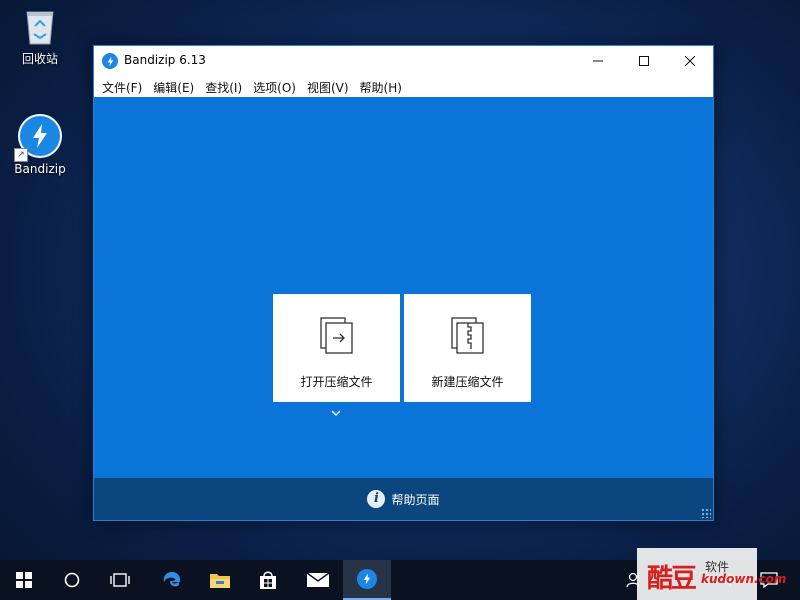  I want to click on cortana-icon, so click(72, 580).